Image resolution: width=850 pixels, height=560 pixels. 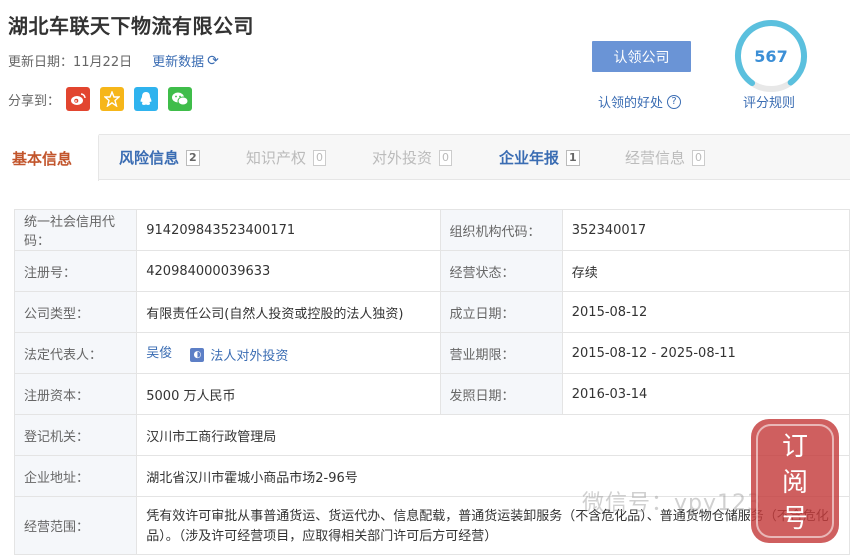 What do you see at coordinates (705, 230) in the screenshot?
I see `org-code-value: 352340017` at bounding box center [705, 230].